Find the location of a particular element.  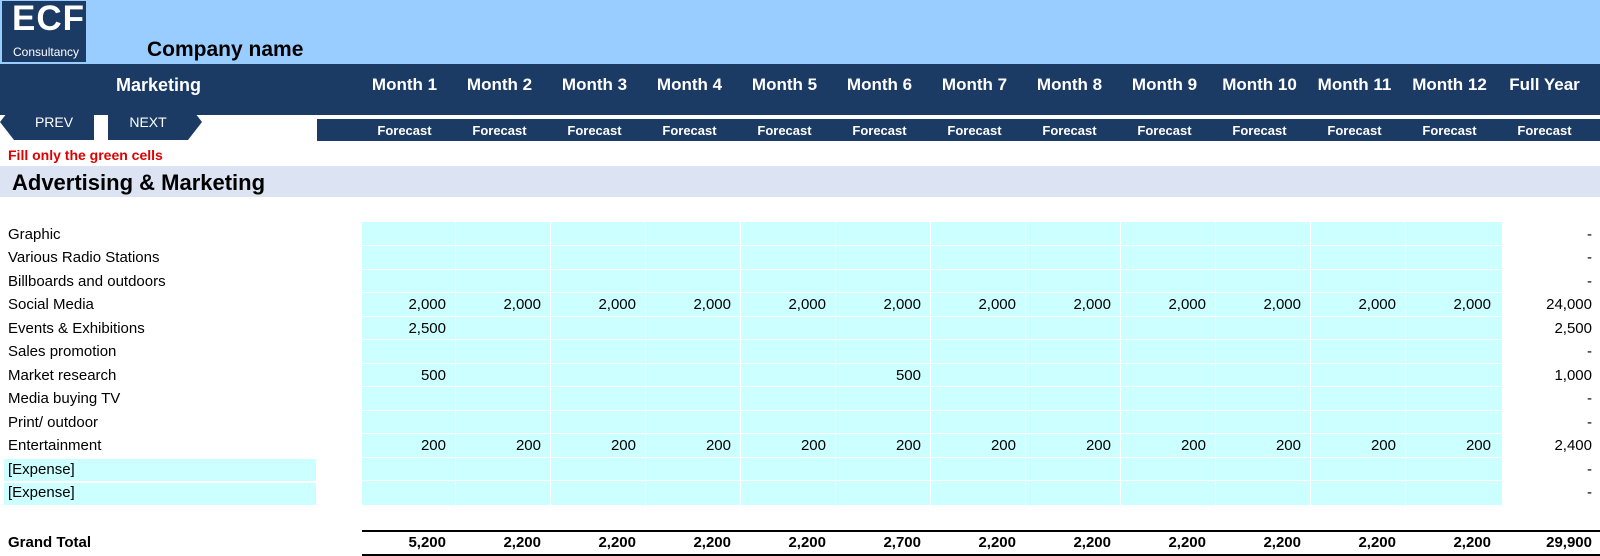

row-label: Events & Exhibitions is located at coordinates (76, 328).